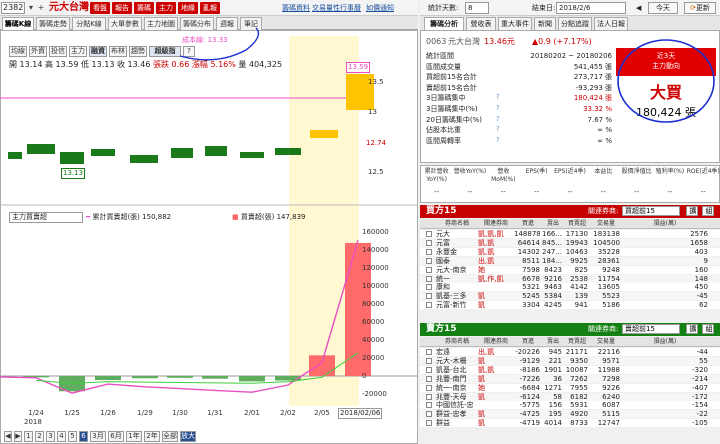 This screenshot has width=720, height=444. I want to click on period-button: 6, so click(83, 436).